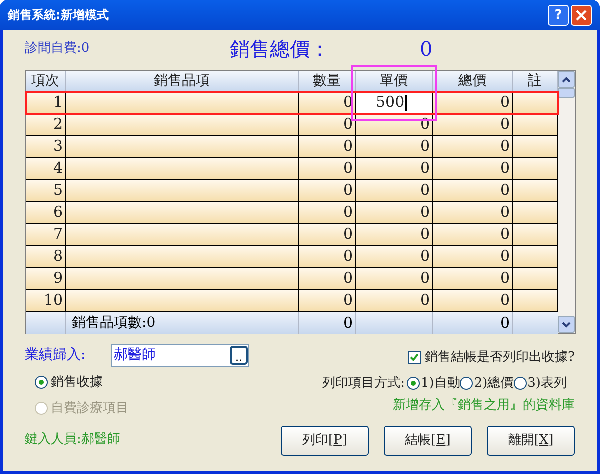 The height and width of the screenshot is (474, 600). What do you see at coordinates (292, 213) in the screenshot?
I see `table-row: 6 0 0 0` at bounding box center [292, 213].